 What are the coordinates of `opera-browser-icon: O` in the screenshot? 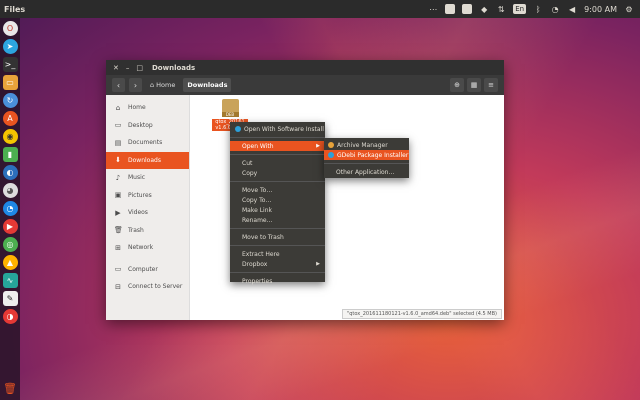 It's located at (10, 28).